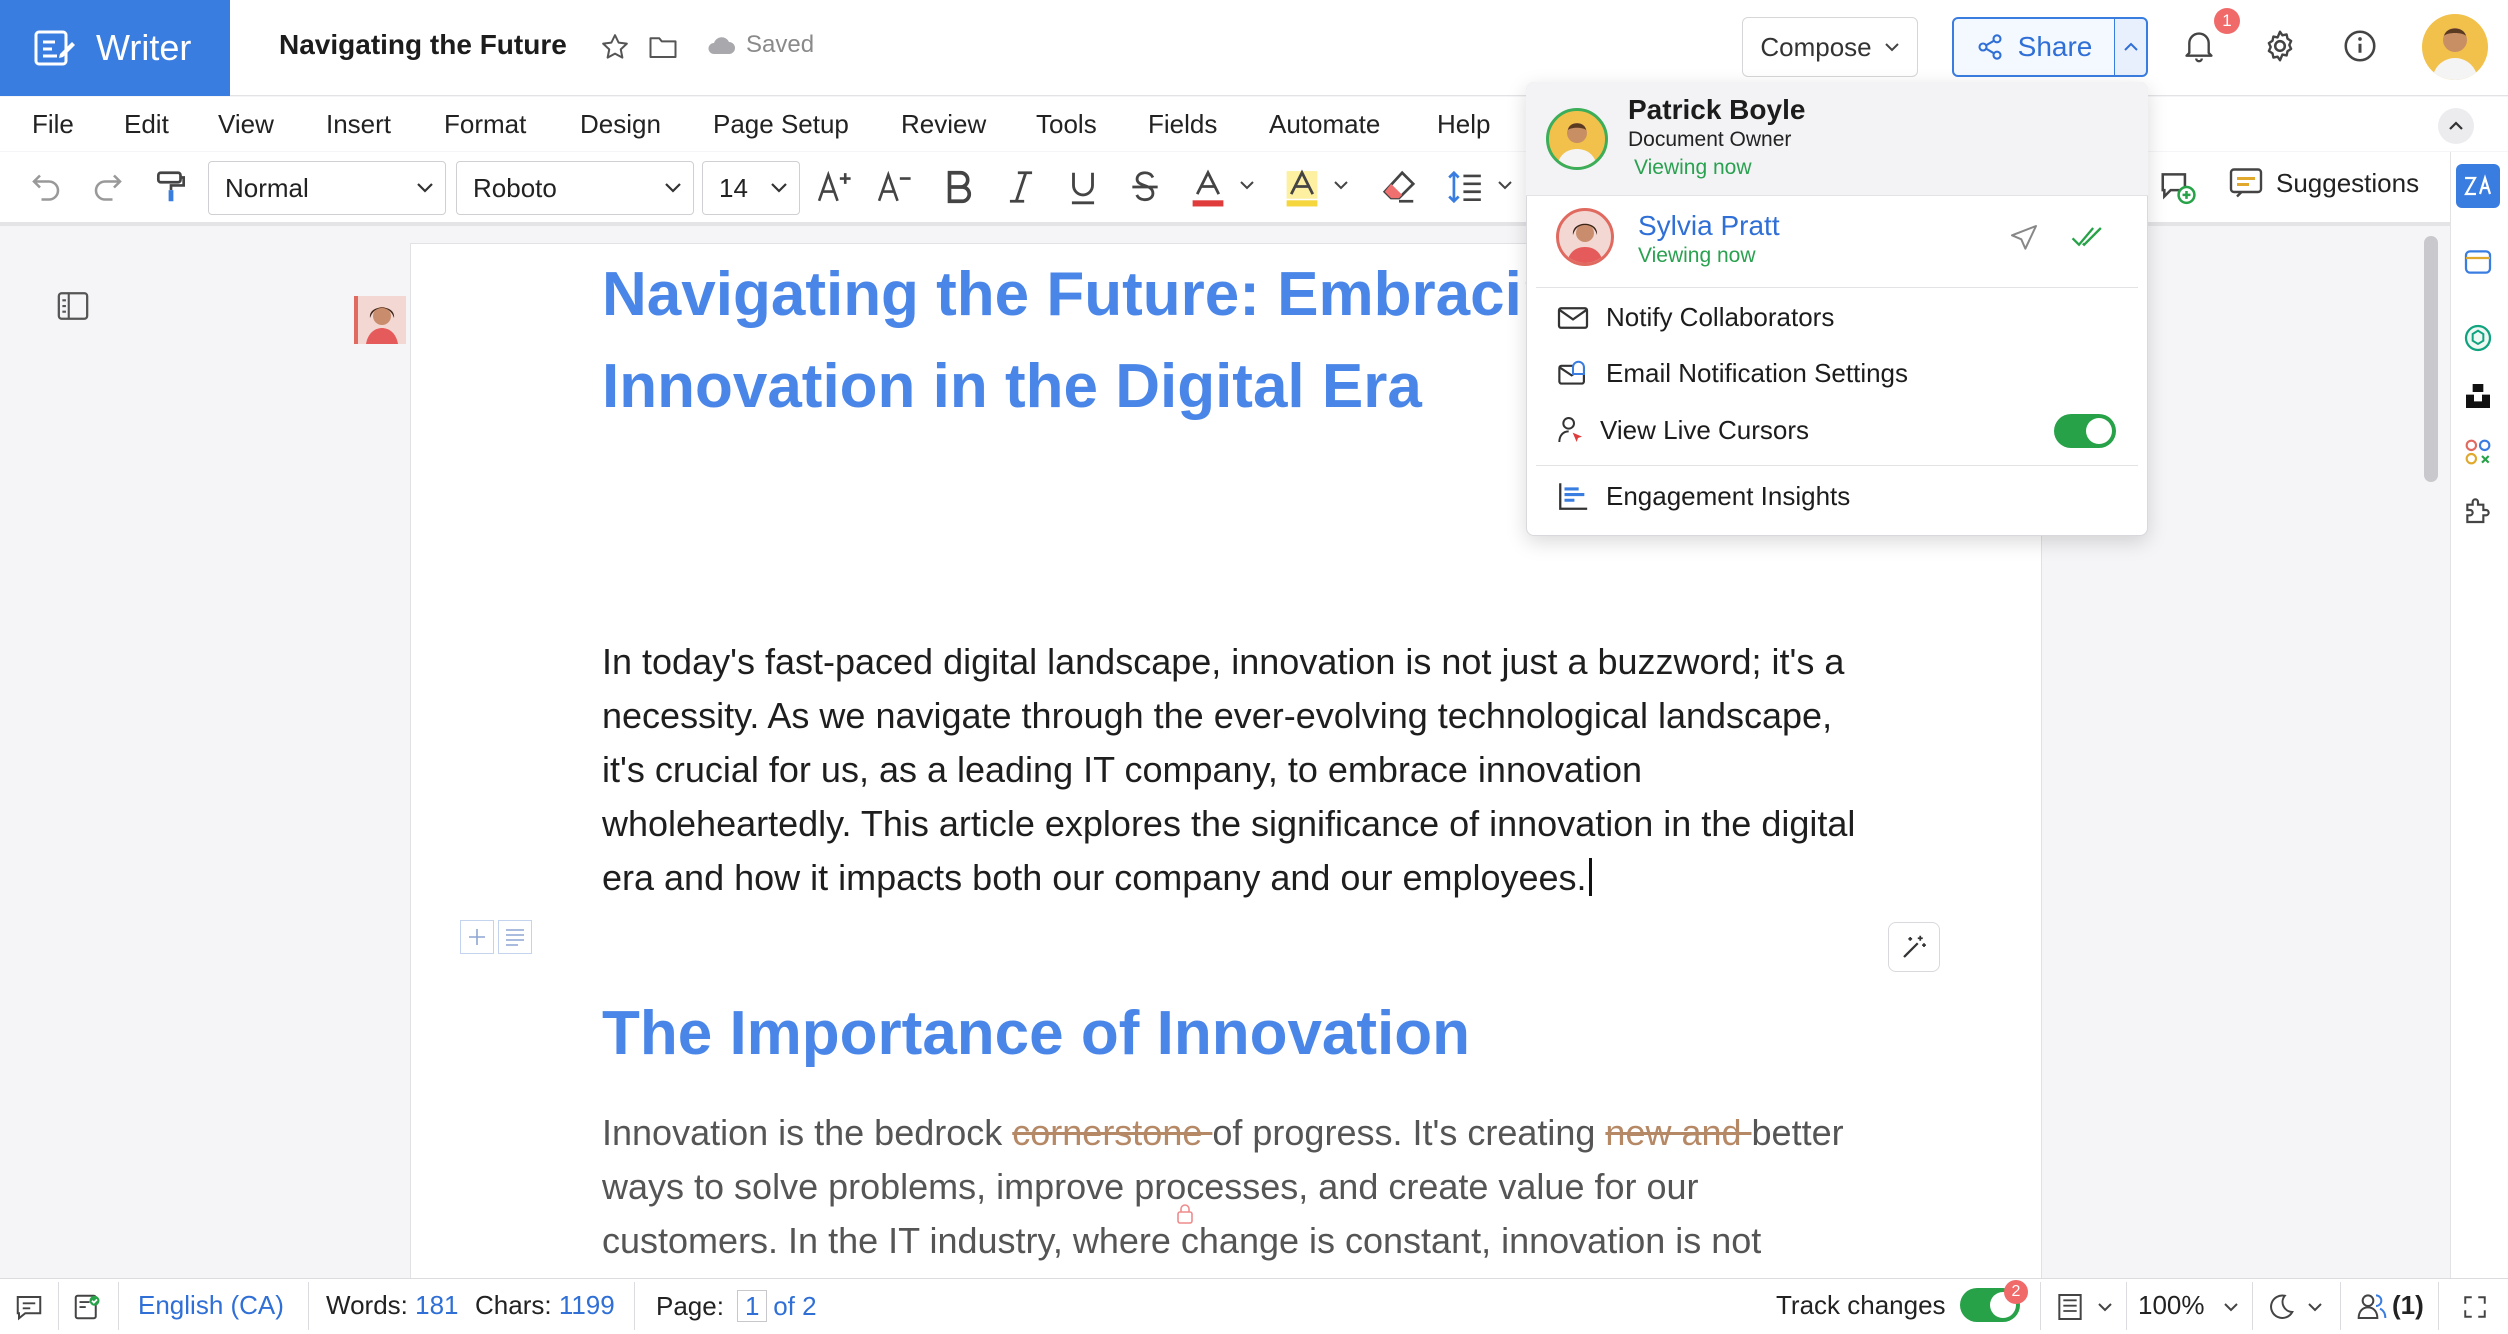 The height and width of the screenshot is (1334, 2508). I want to click on bold-icon, so click(959, 187).